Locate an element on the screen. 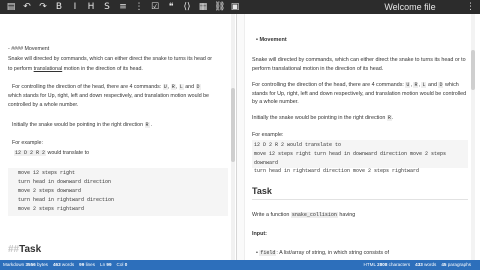 This screenshot has width=480, height=270. editor-stat: 463 words is located at coordinates (63, 264).